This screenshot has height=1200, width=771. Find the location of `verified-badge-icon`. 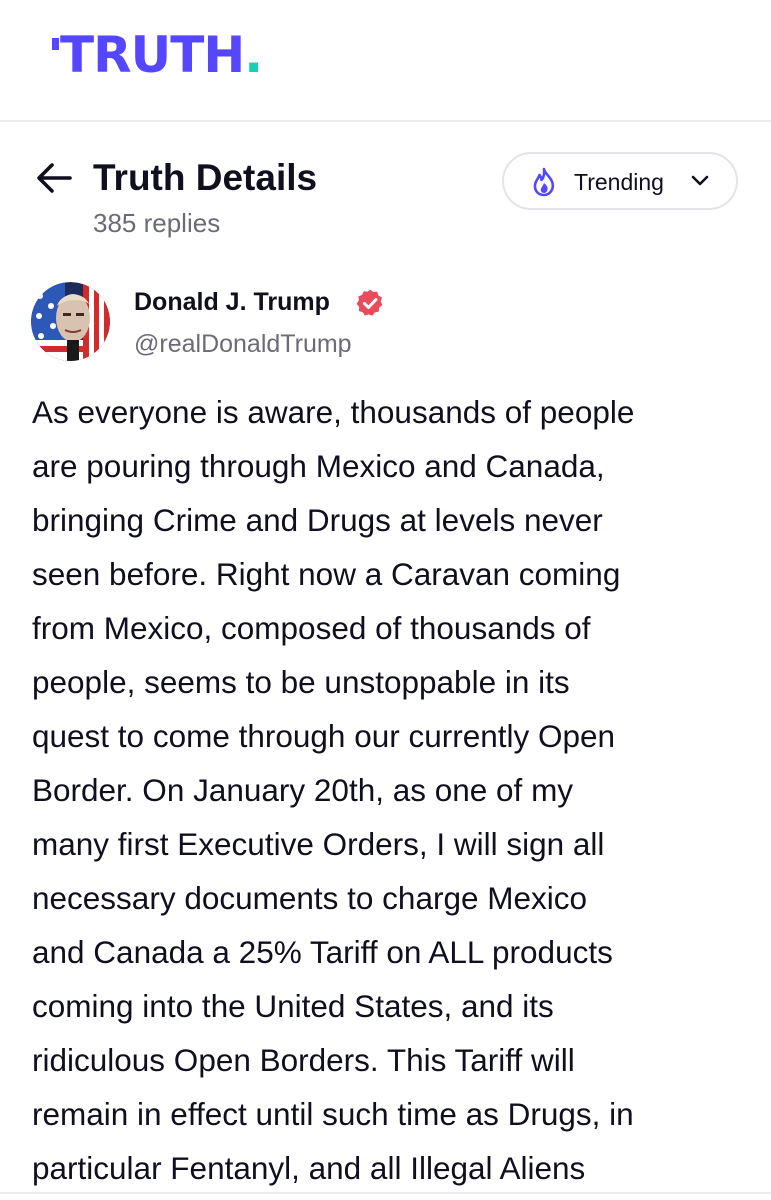

verified-badge-icon is located at coordinates (369, 302).